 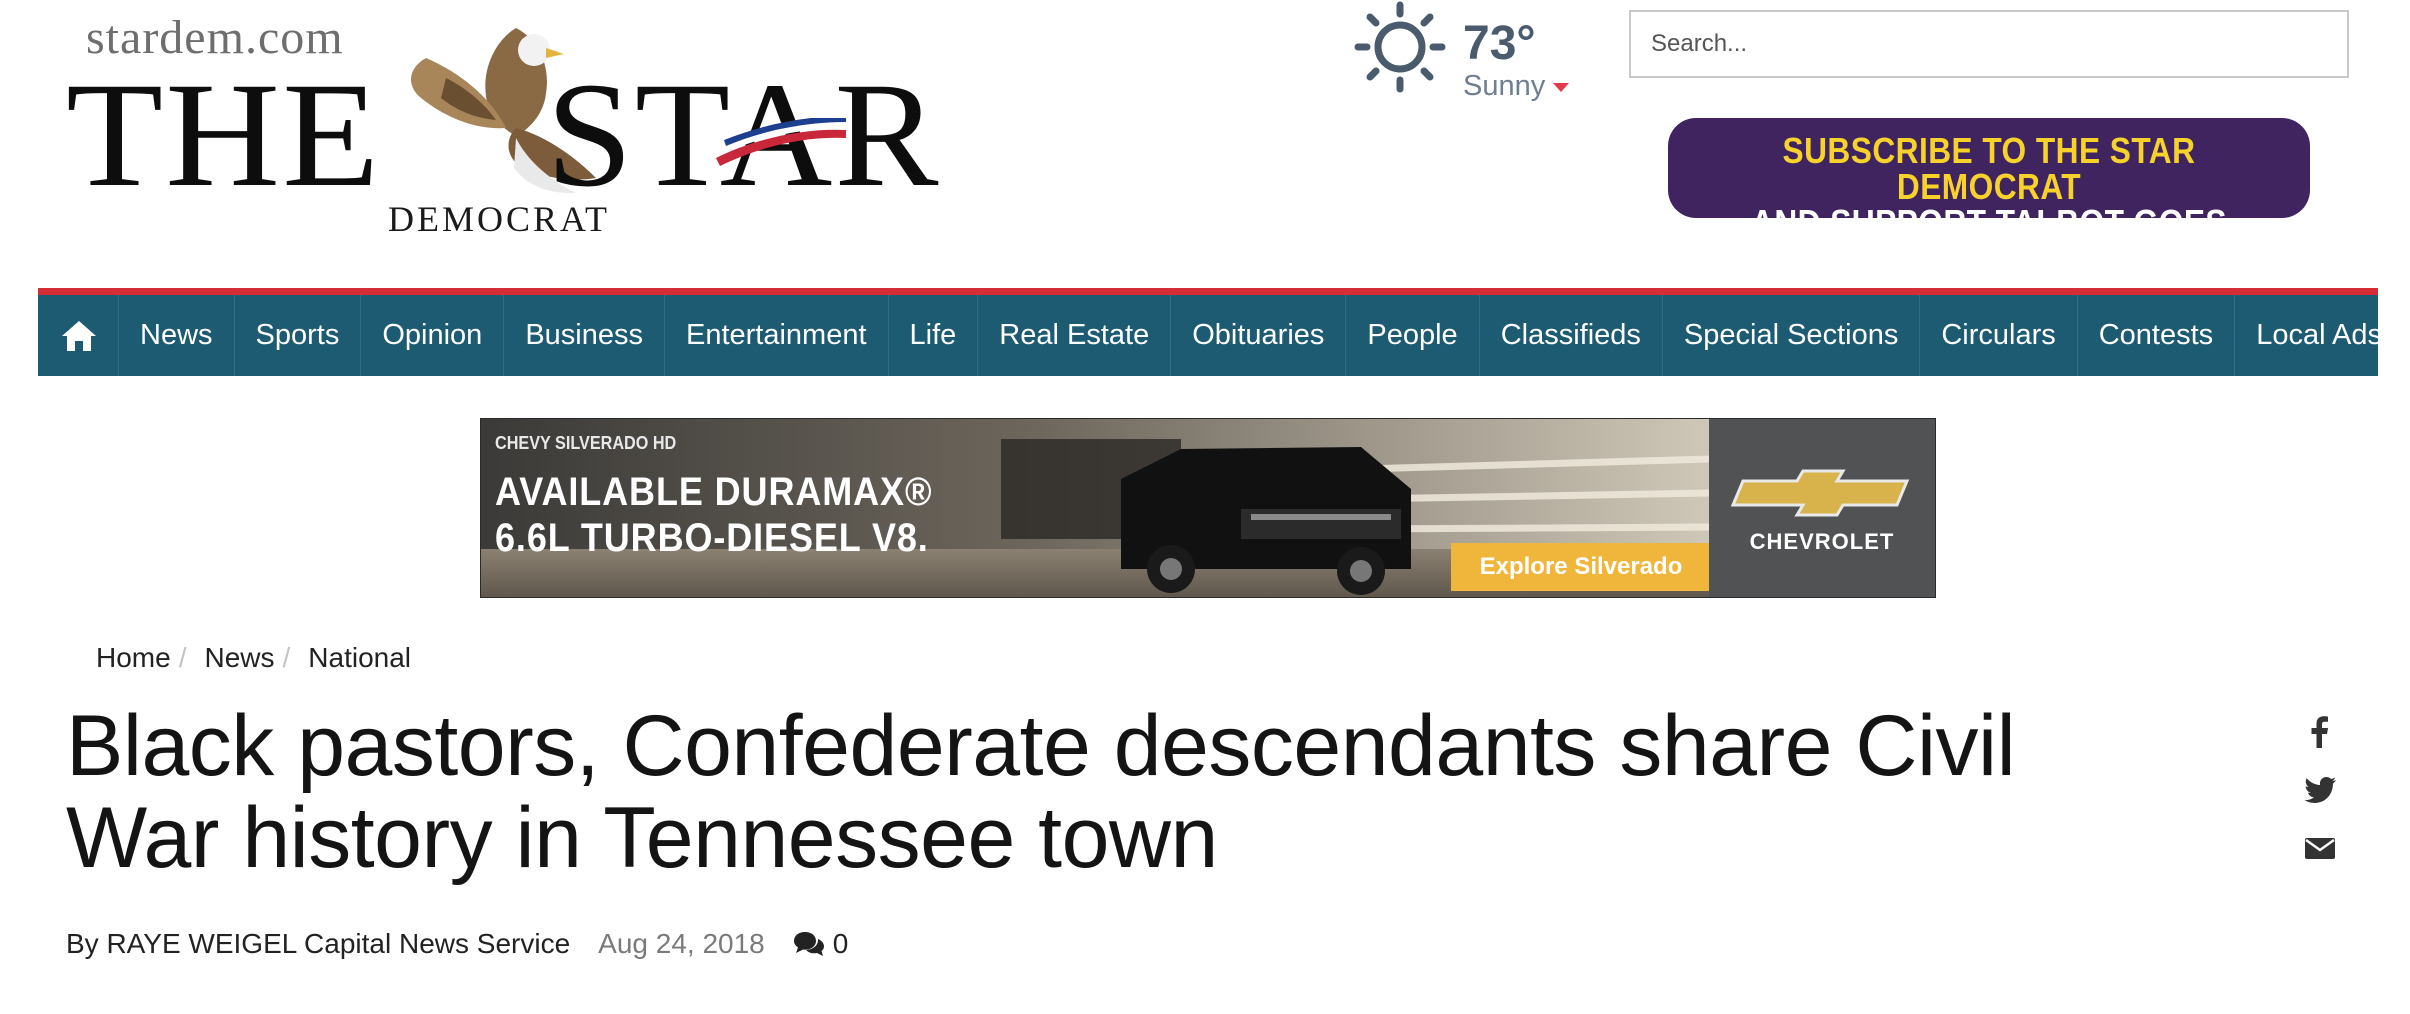 What do you see at coordinates (433, 335) in the screenshot?
I see `nav-item-opinion: Opinion` at bounding box center [433, 335].